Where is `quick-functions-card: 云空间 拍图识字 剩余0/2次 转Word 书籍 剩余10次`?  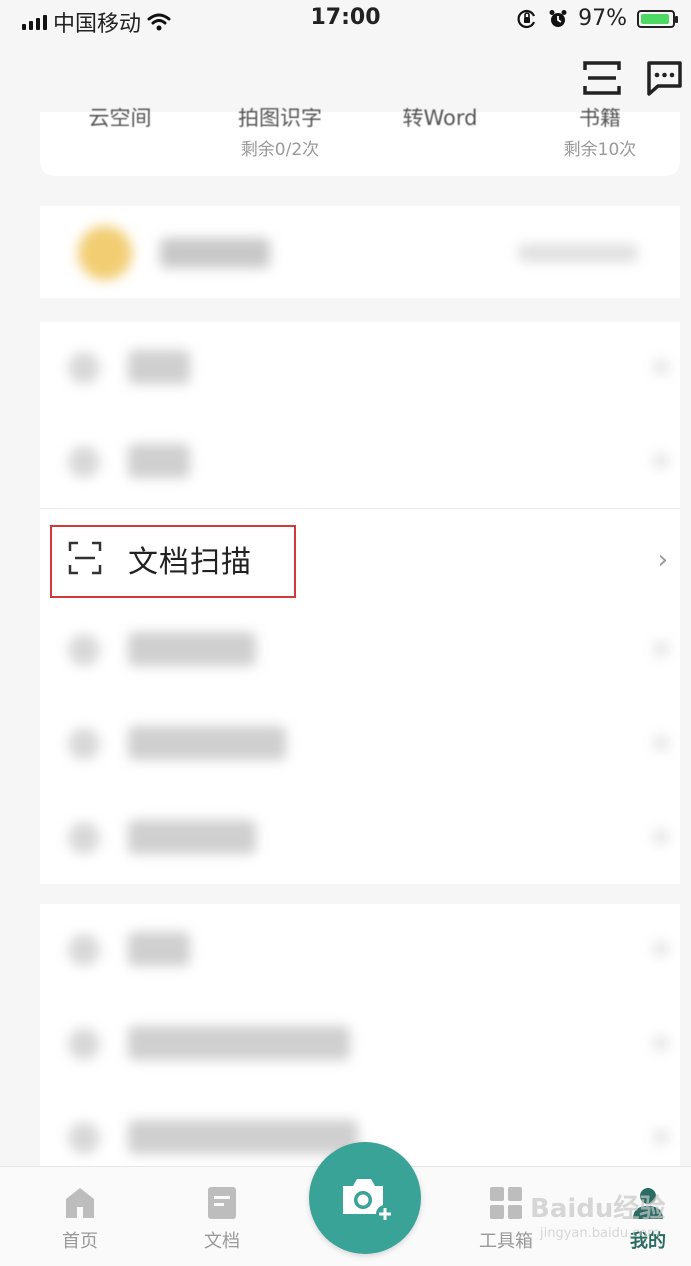 quick-functions-card: 云空间 拍图识字 剩余0/2次 转Word 书籍 剩余10次 is located at coordinates (360, 142).